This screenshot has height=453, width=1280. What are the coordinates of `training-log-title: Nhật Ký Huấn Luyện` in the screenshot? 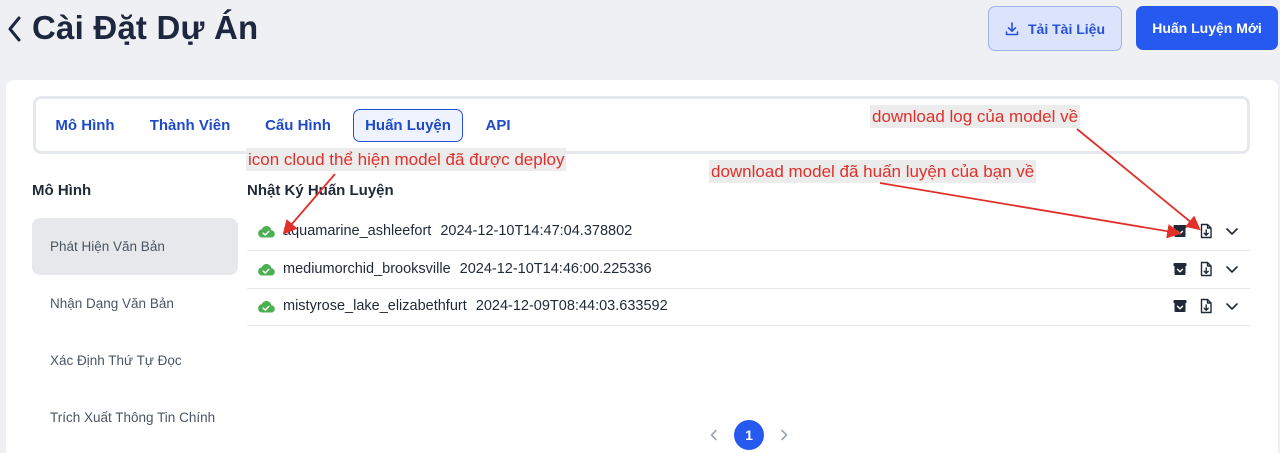 It's located at (320, 190).